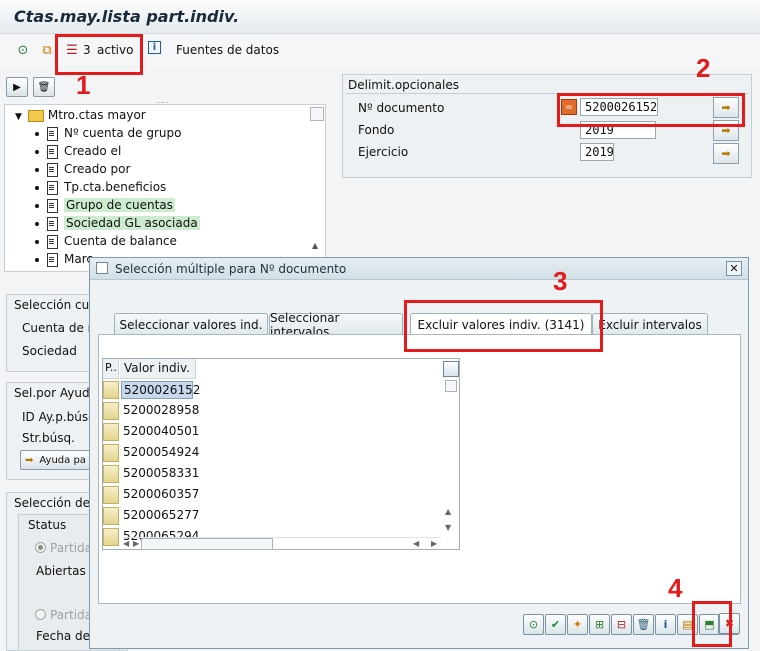 The width and height of the screenshot is (760, 651). I want to click on execute-button: ⊙, so click(533, 624).